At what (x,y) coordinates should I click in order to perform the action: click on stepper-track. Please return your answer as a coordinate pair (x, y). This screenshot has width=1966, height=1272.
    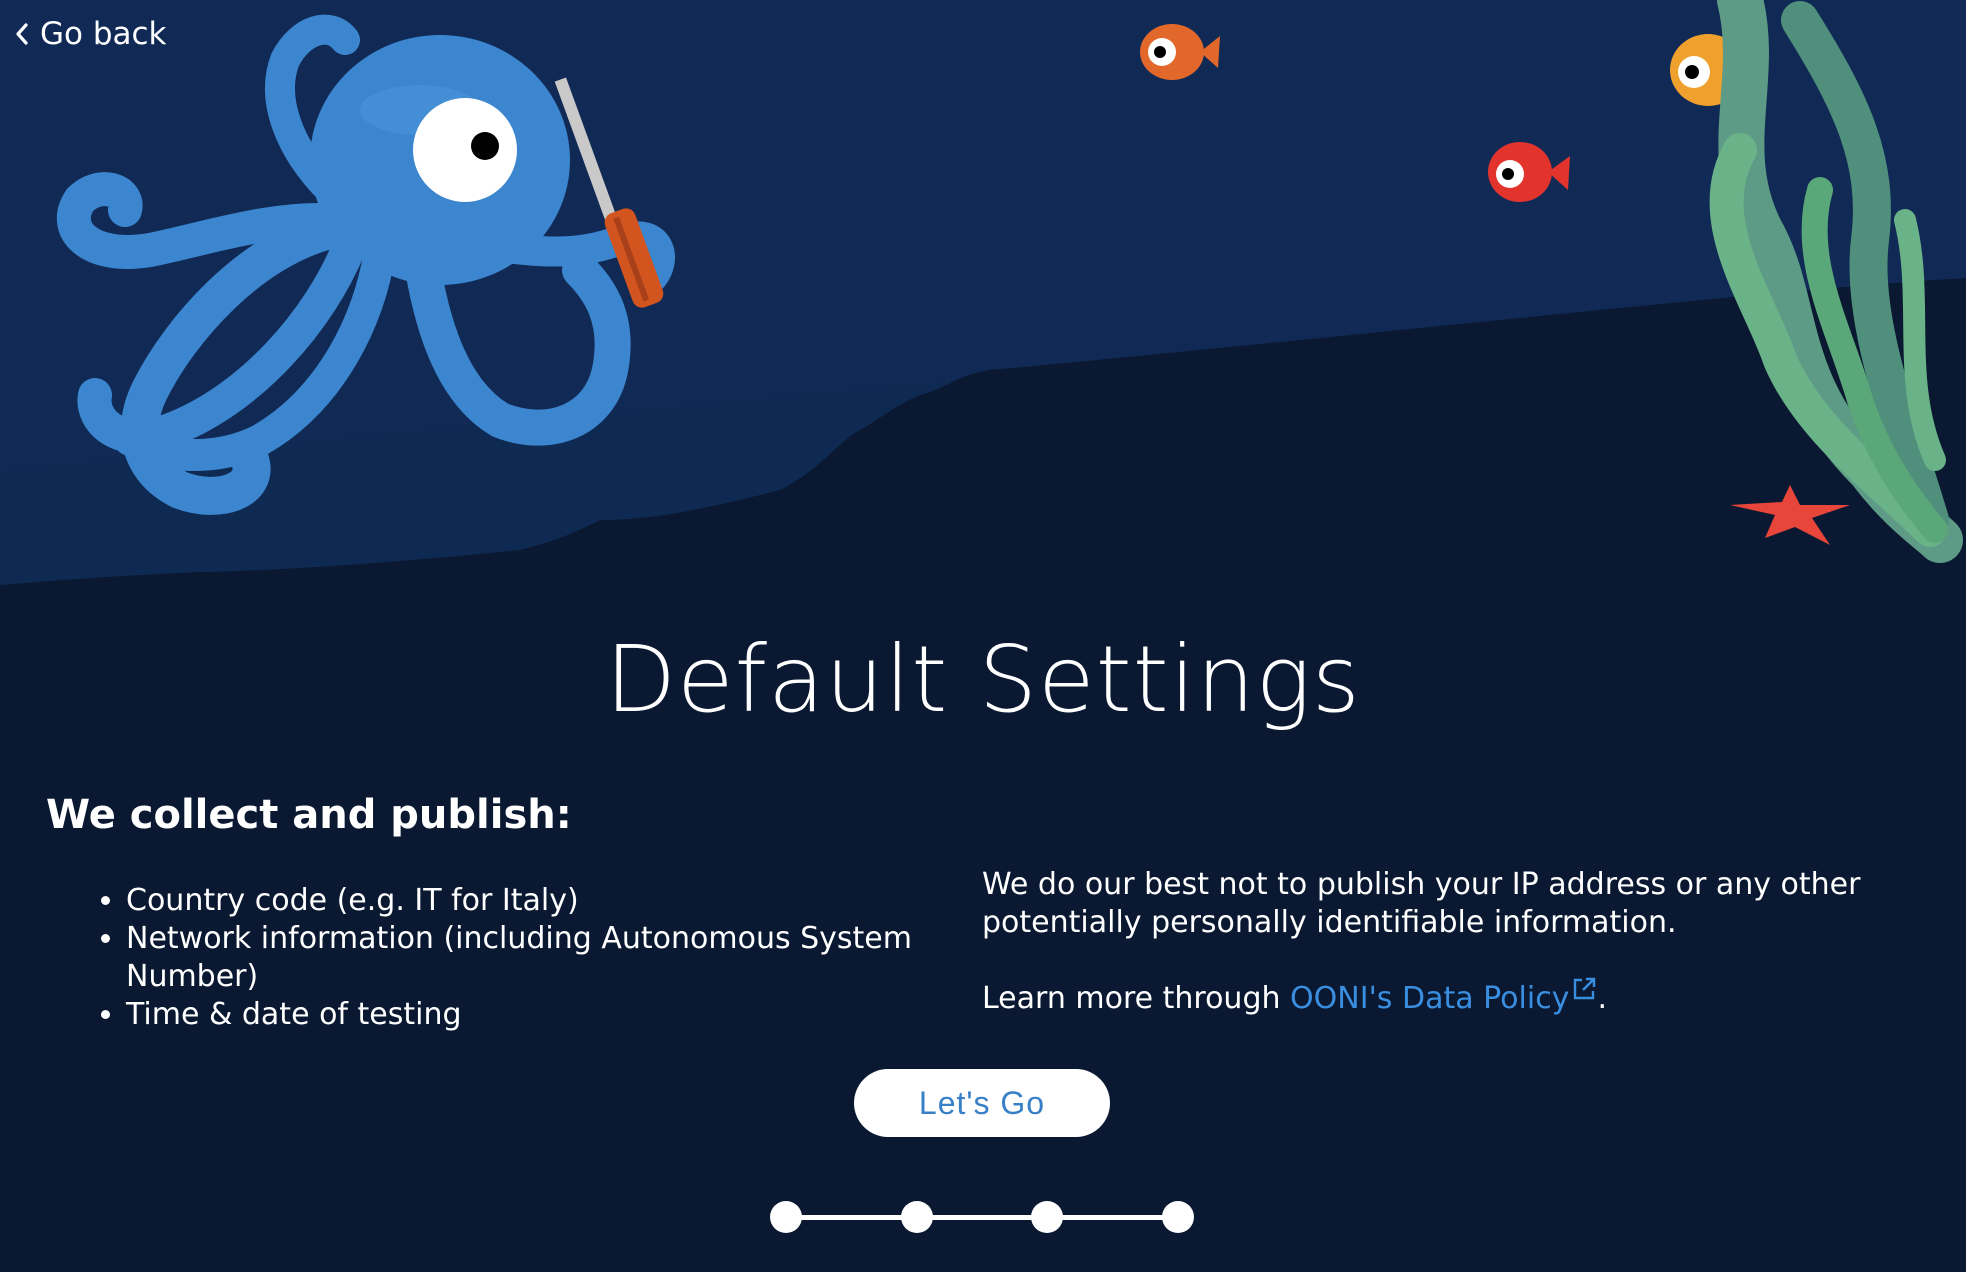
    Looking at the image, I should click on (982, 1217).